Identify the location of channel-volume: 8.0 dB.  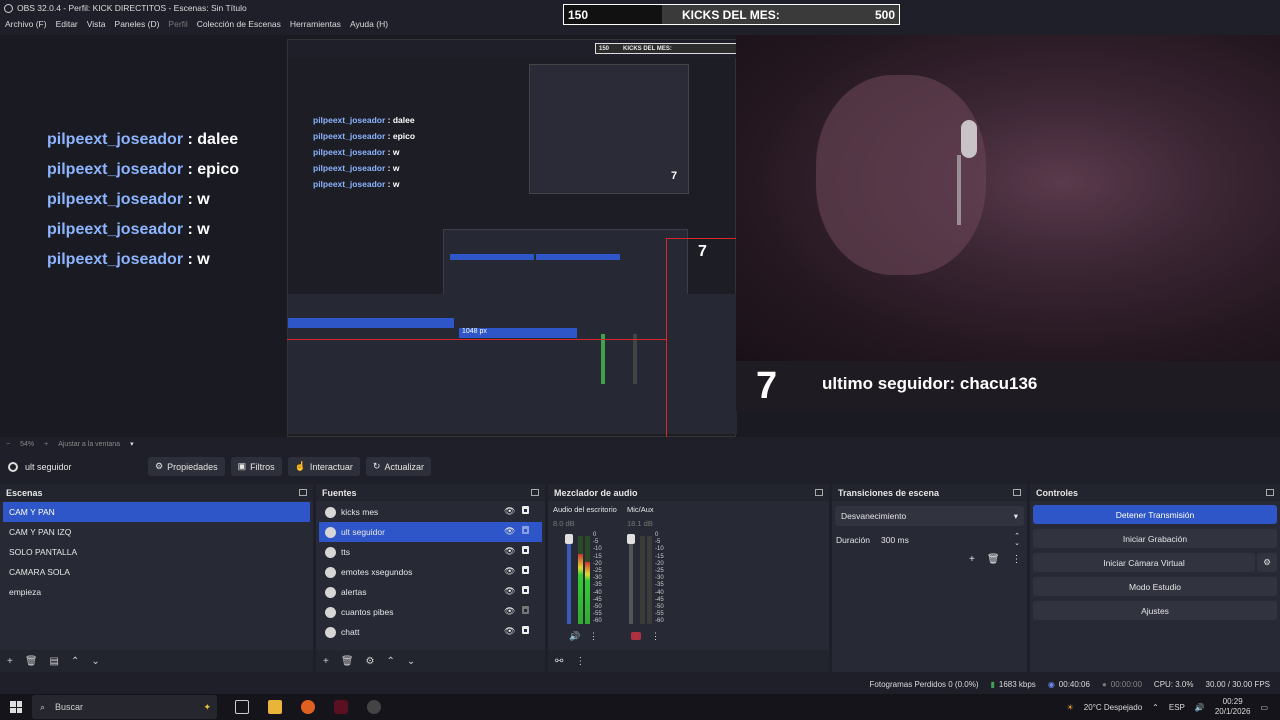
(564, 523).